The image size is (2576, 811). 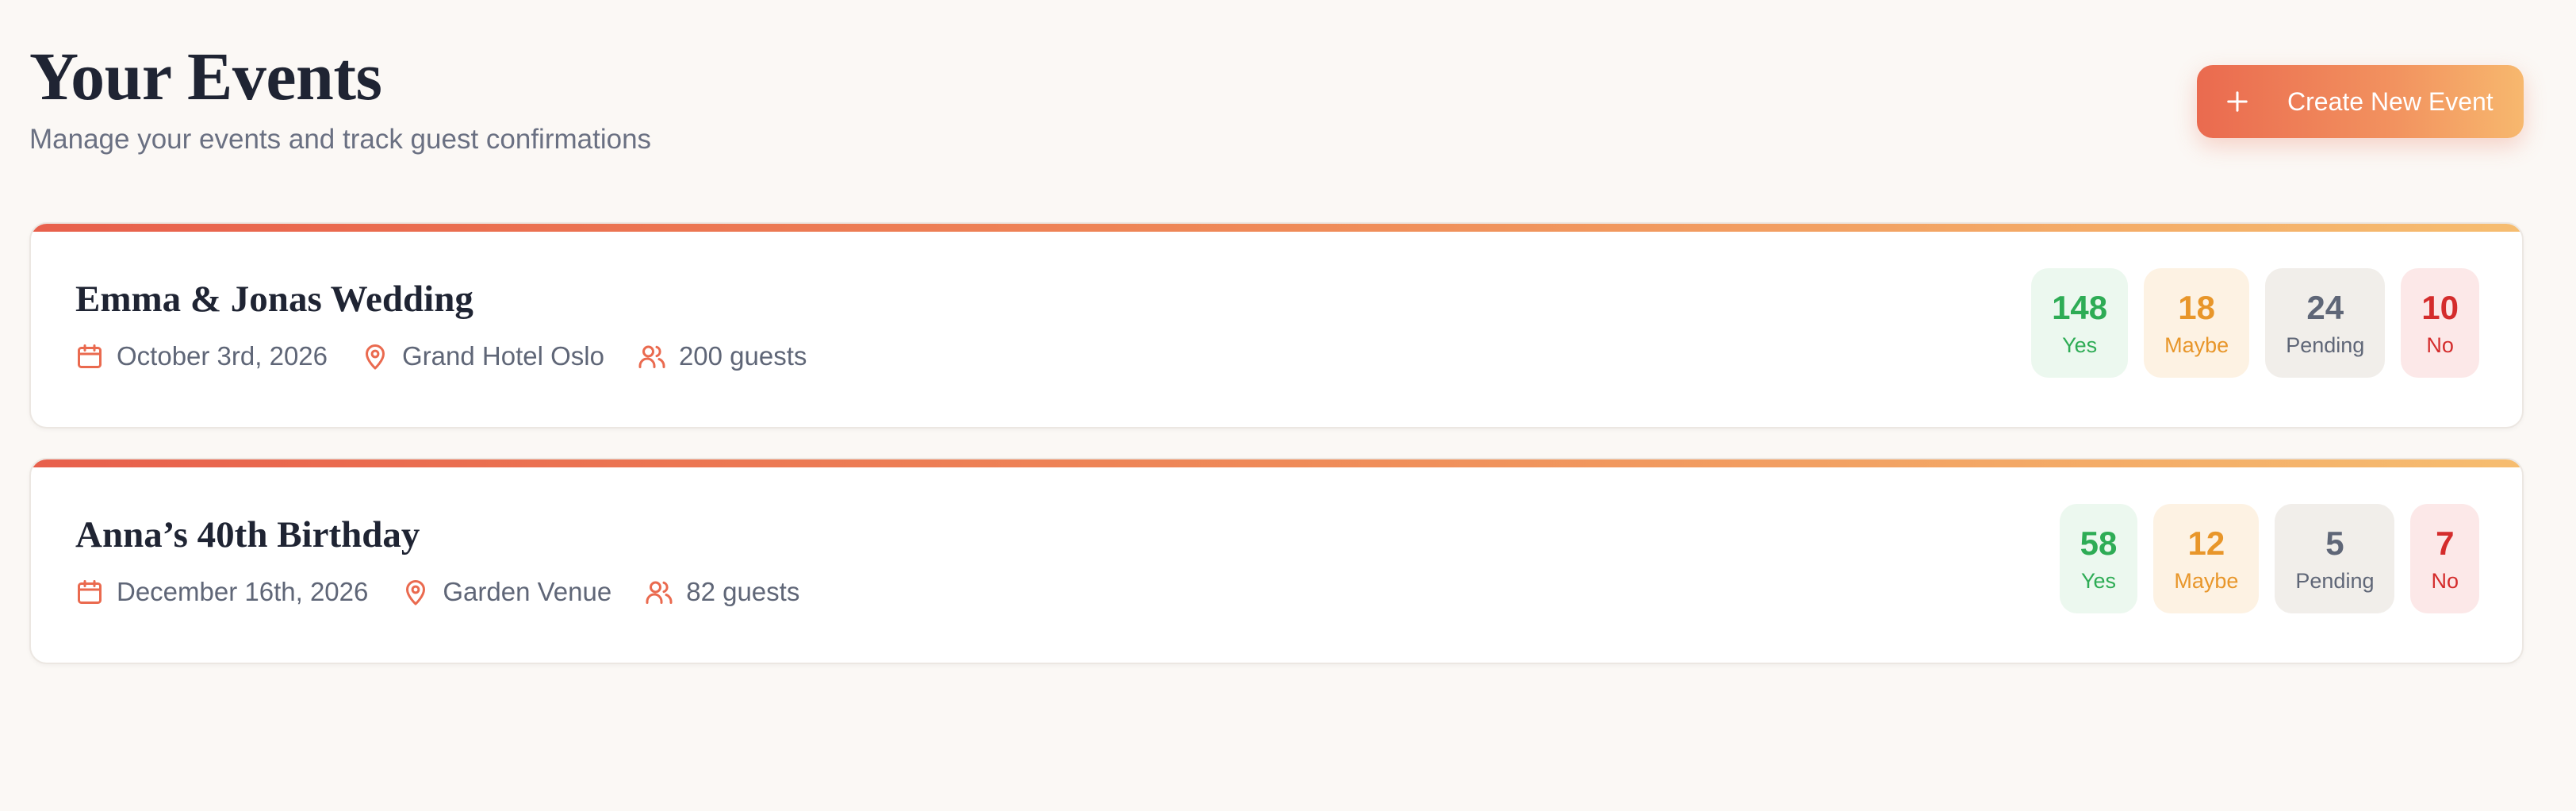 I want to click on create-new-event-button: Create New Event, so click(x=2361, y=101).